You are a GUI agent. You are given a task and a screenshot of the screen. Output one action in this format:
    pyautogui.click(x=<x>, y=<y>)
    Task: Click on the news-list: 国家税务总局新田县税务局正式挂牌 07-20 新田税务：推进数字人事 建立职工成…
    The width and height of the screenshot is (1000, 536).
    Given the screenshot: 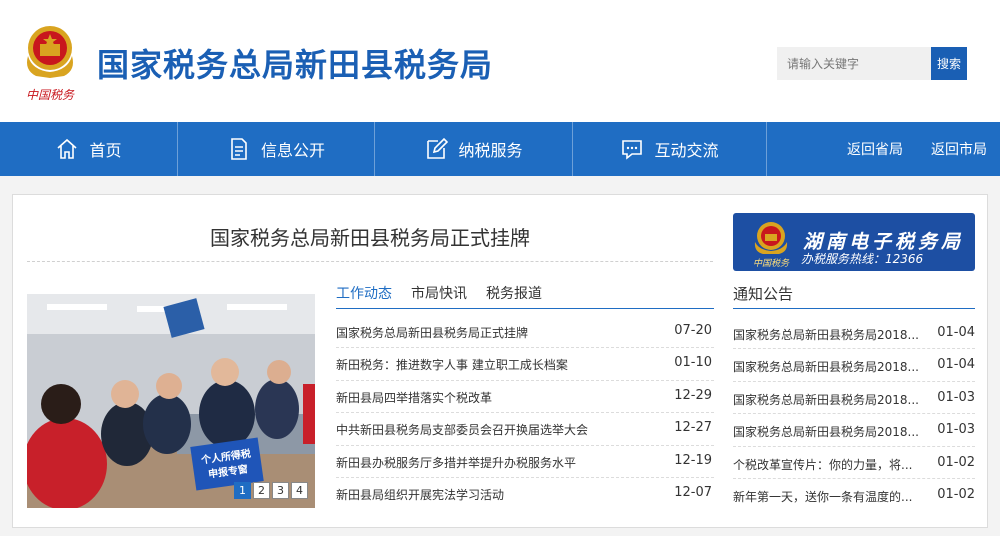 What is the action you would take?
    pyautogui.click(x=525, y=413)
    